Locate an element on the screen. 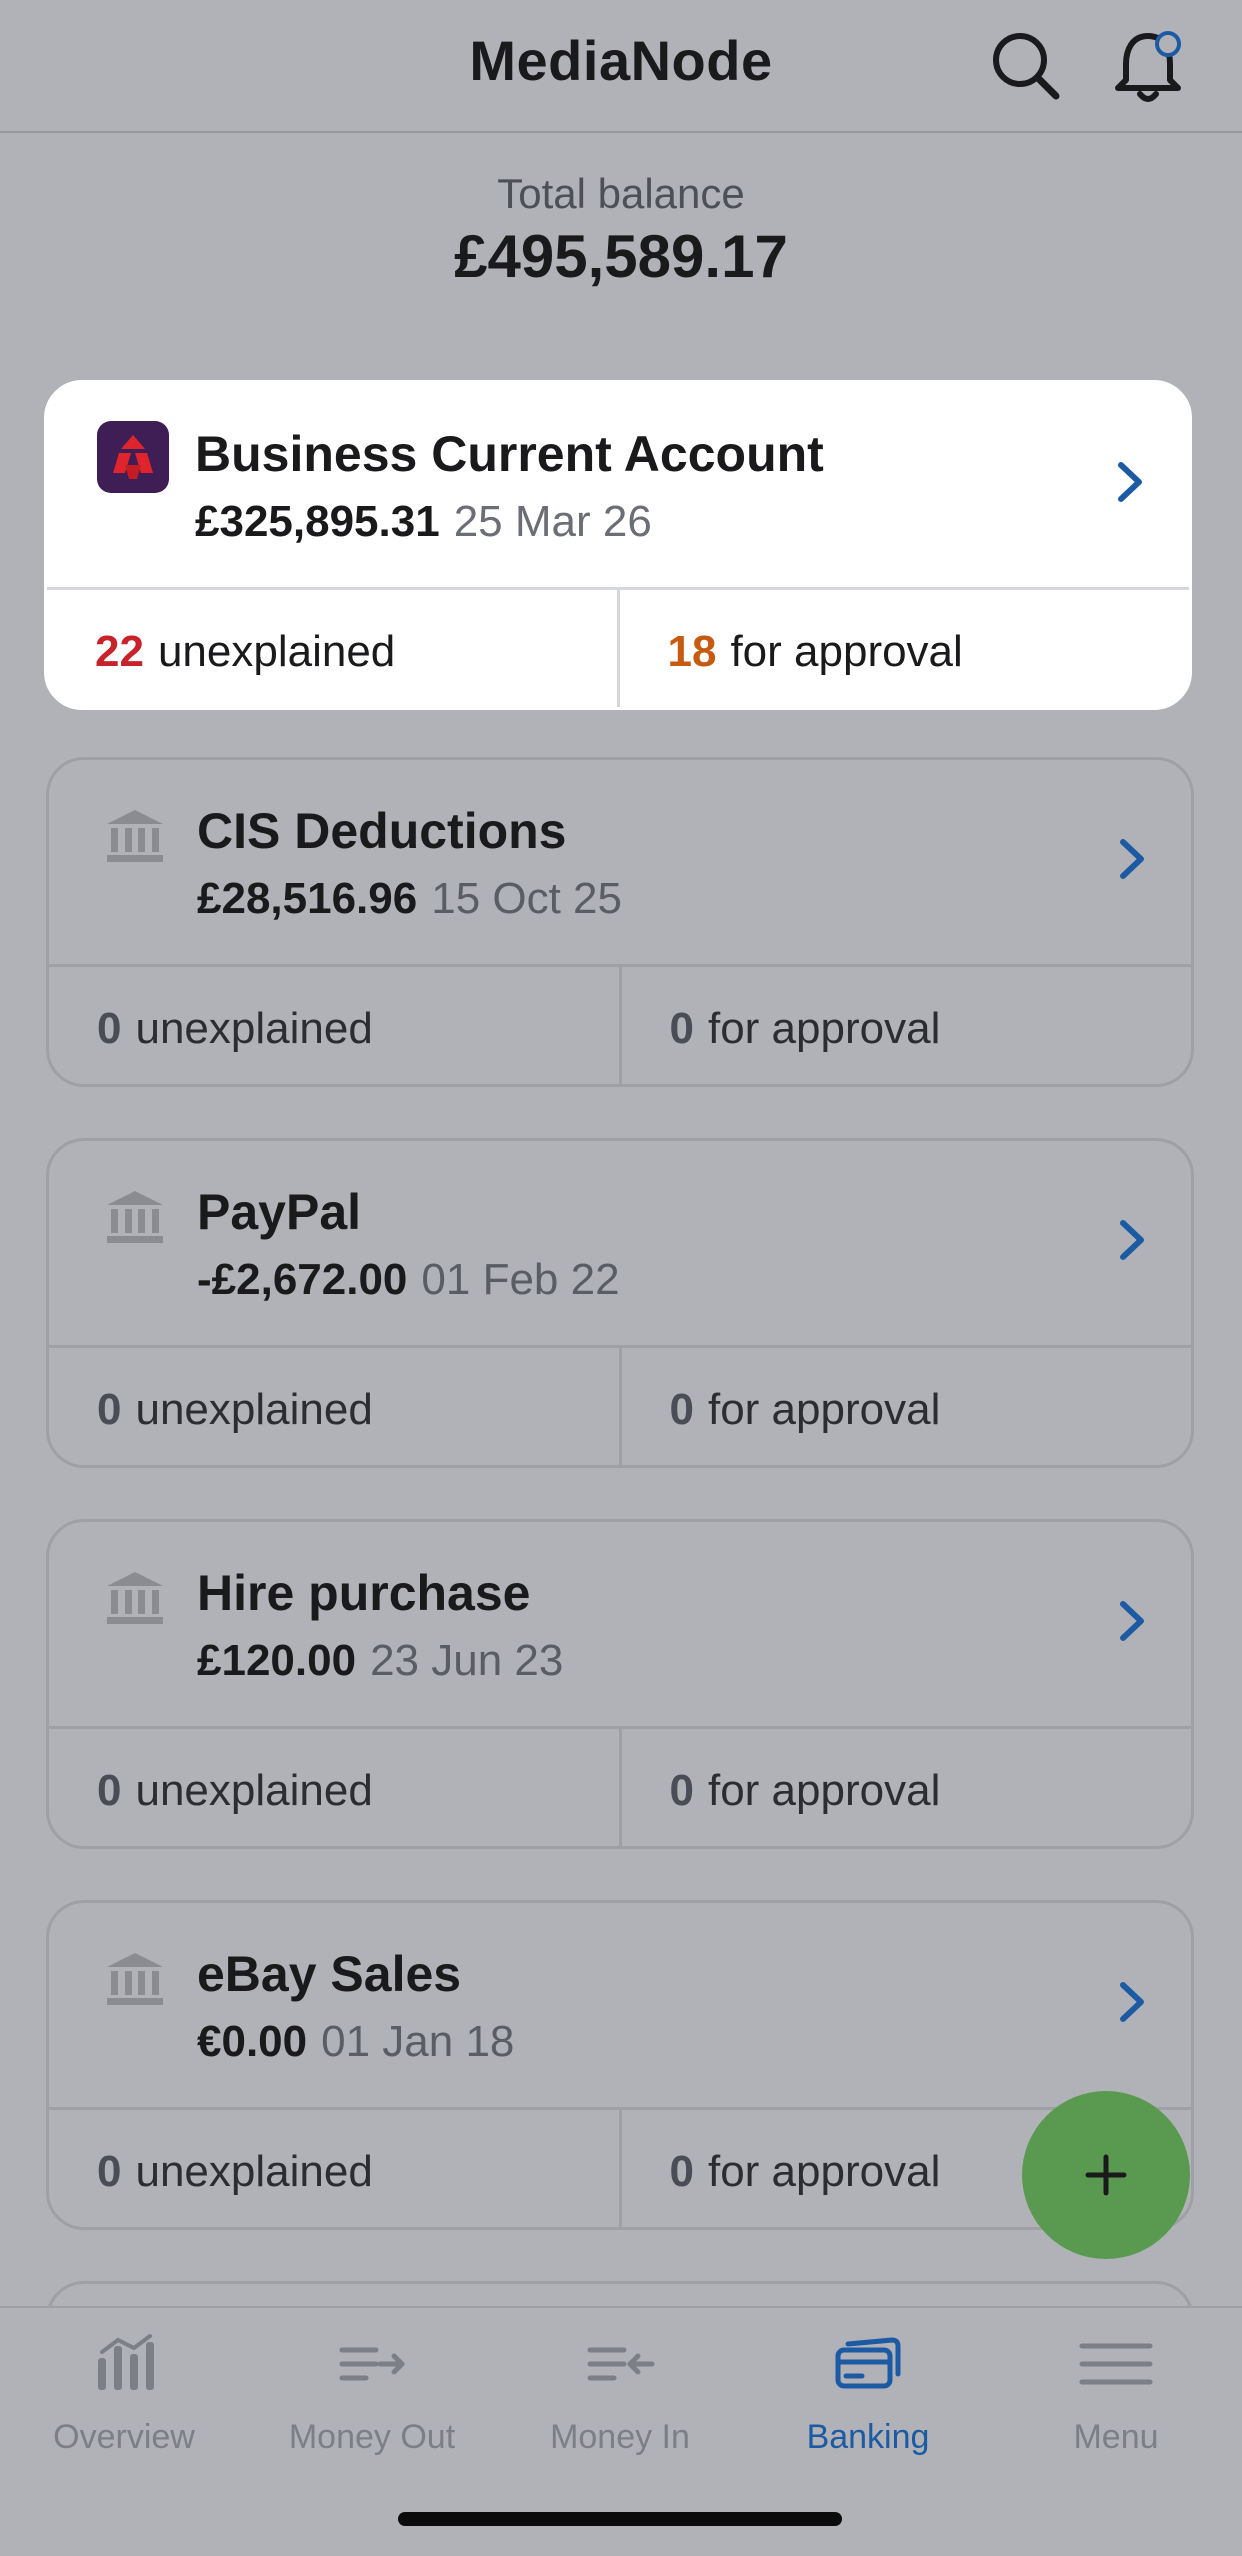 This screenshot has height=2556, width=1242. unexplained-link: 22 unexplained is located at coordinates (332, 648).